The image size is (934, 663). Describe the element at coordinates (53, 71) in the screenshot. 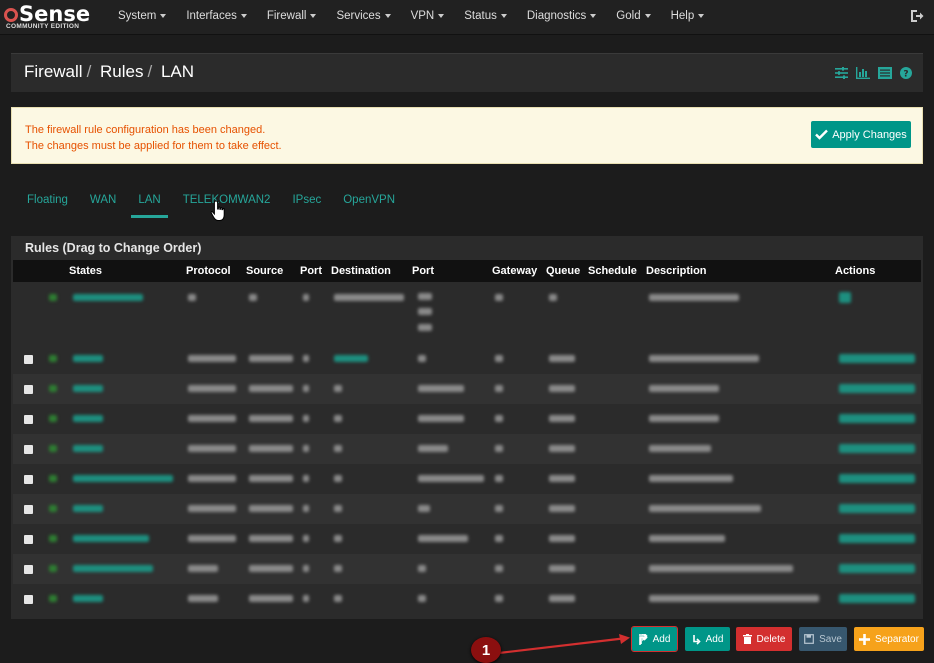

I see `breadcrumb-firewall: Firewall` at that location.